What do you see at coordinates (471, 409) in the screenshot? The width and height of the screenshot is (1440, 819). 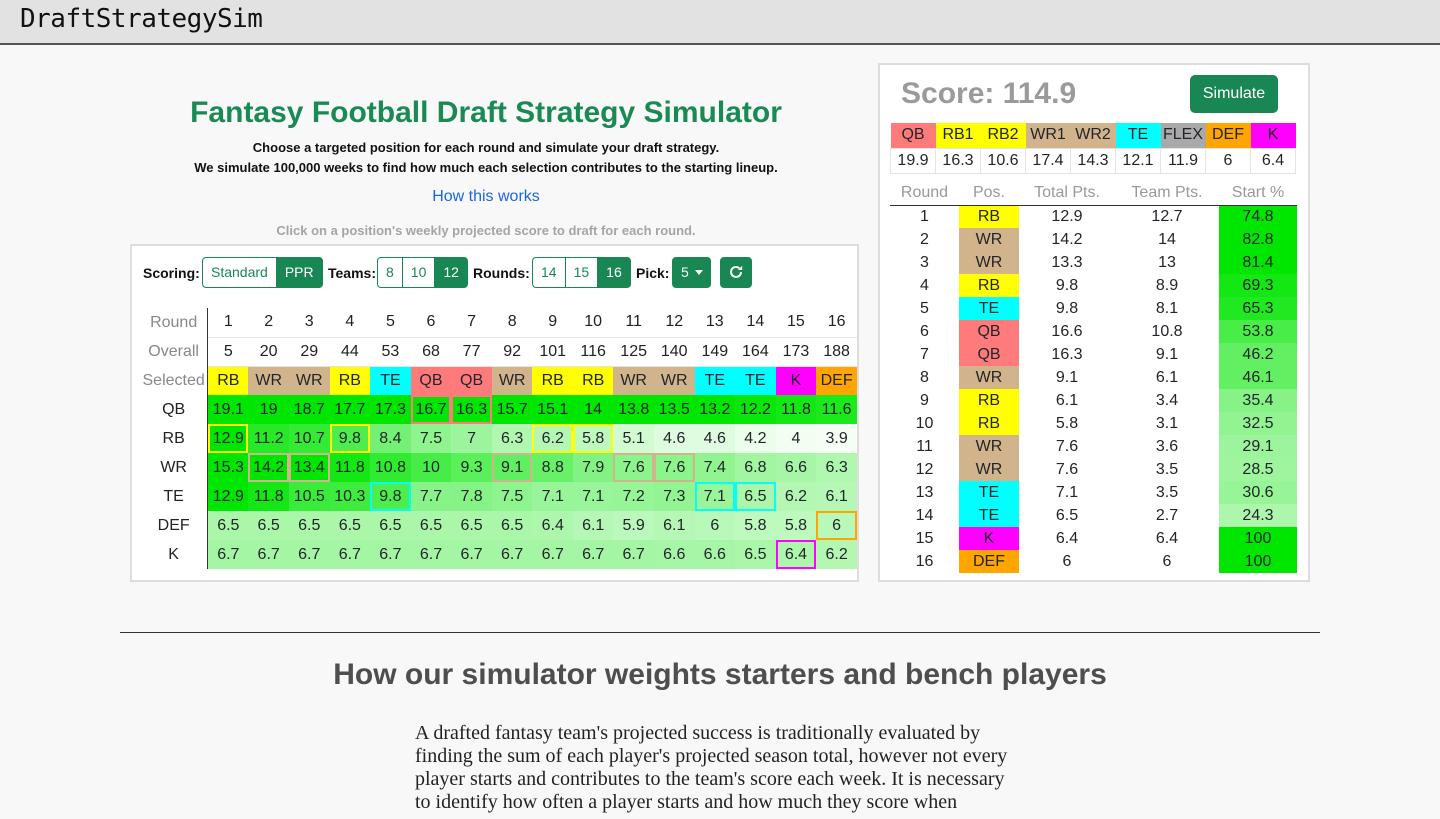 I see `projected-score-cell: 16.3` at bounding box center [471, 409].